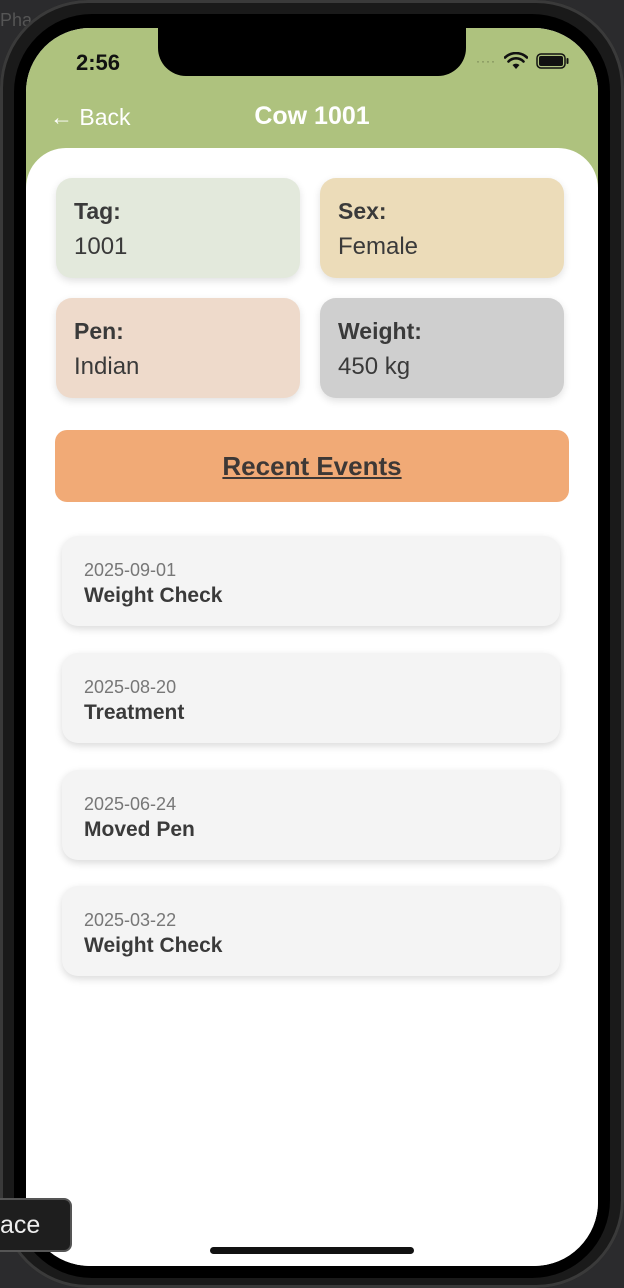 This screenshot has height=1288, width=624. Describe the element at coordinates (311, 931) in the screenshot. I see `event-card: 2025-03-22 Weight Check` at that location.